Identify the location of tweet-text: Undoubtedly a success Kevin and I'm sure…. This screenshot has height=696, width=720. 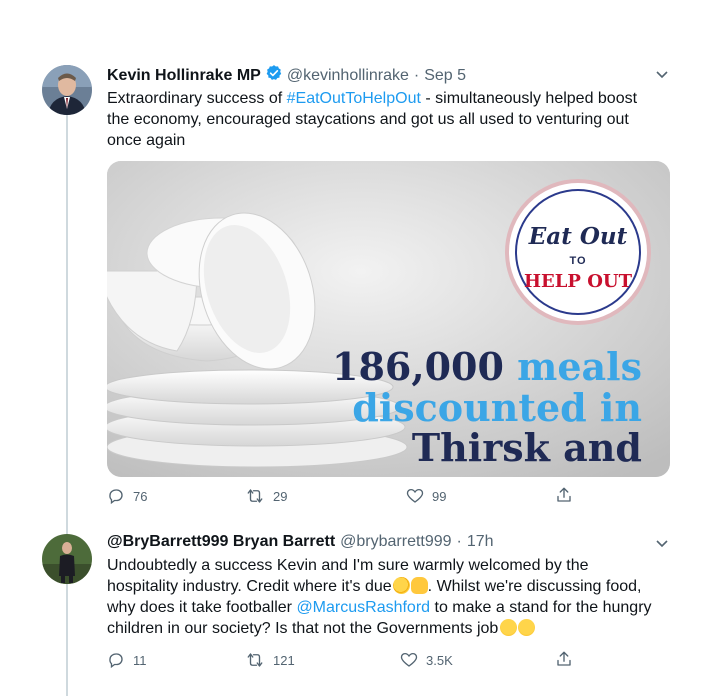
(385, 597).